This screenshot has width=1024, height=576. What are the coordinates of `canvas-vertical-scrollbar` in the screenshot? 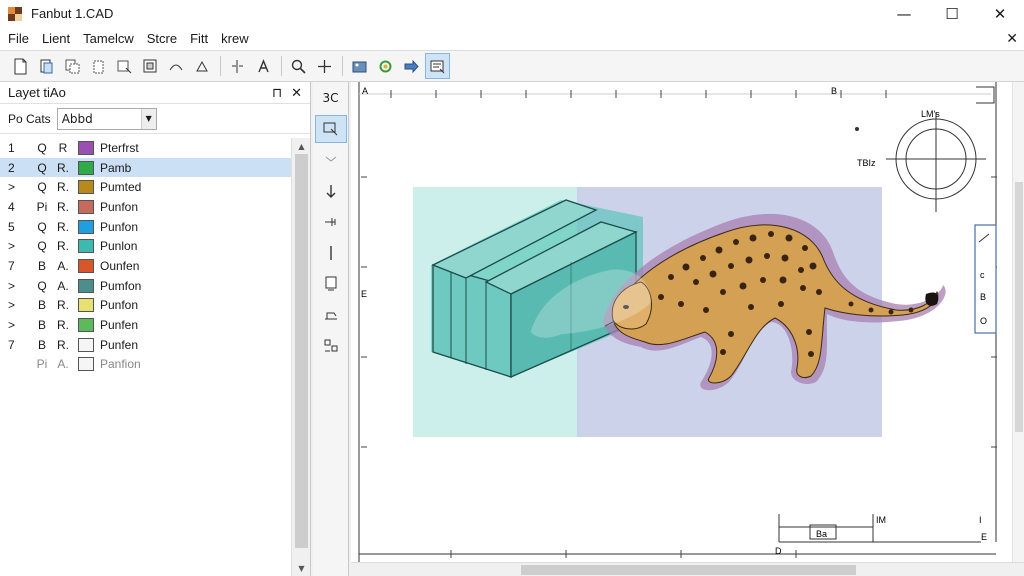 It's located at (1018, 322).